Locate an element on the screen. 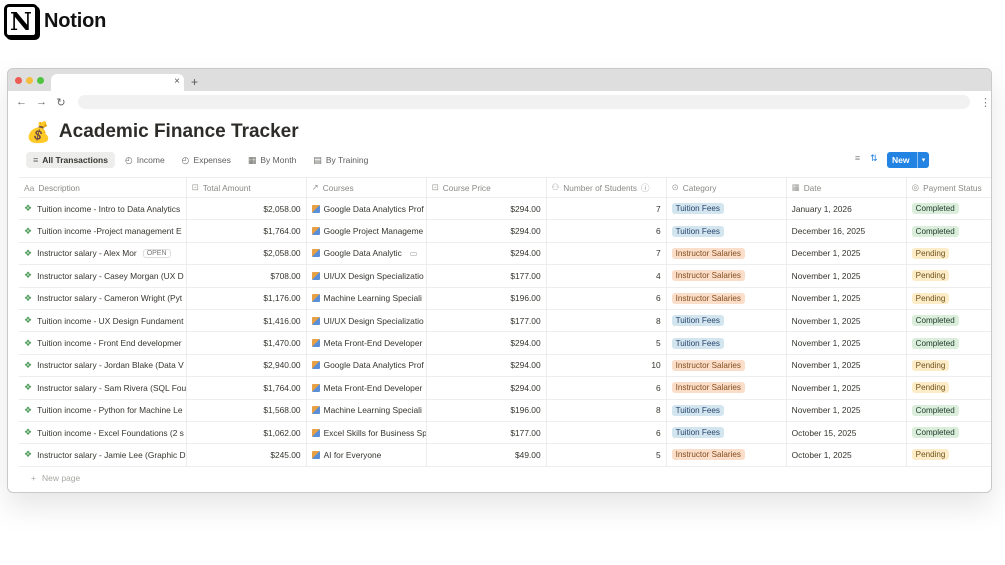  close-window-icon is located at coordinates (18, 80).